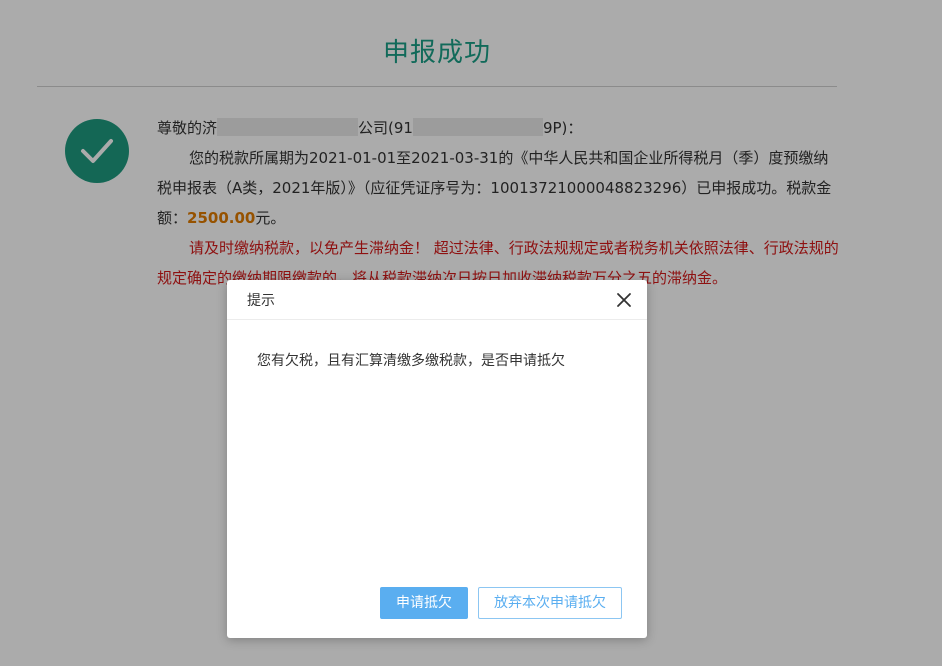  I want to click on dialog-header: 提示, so click(437, 300).